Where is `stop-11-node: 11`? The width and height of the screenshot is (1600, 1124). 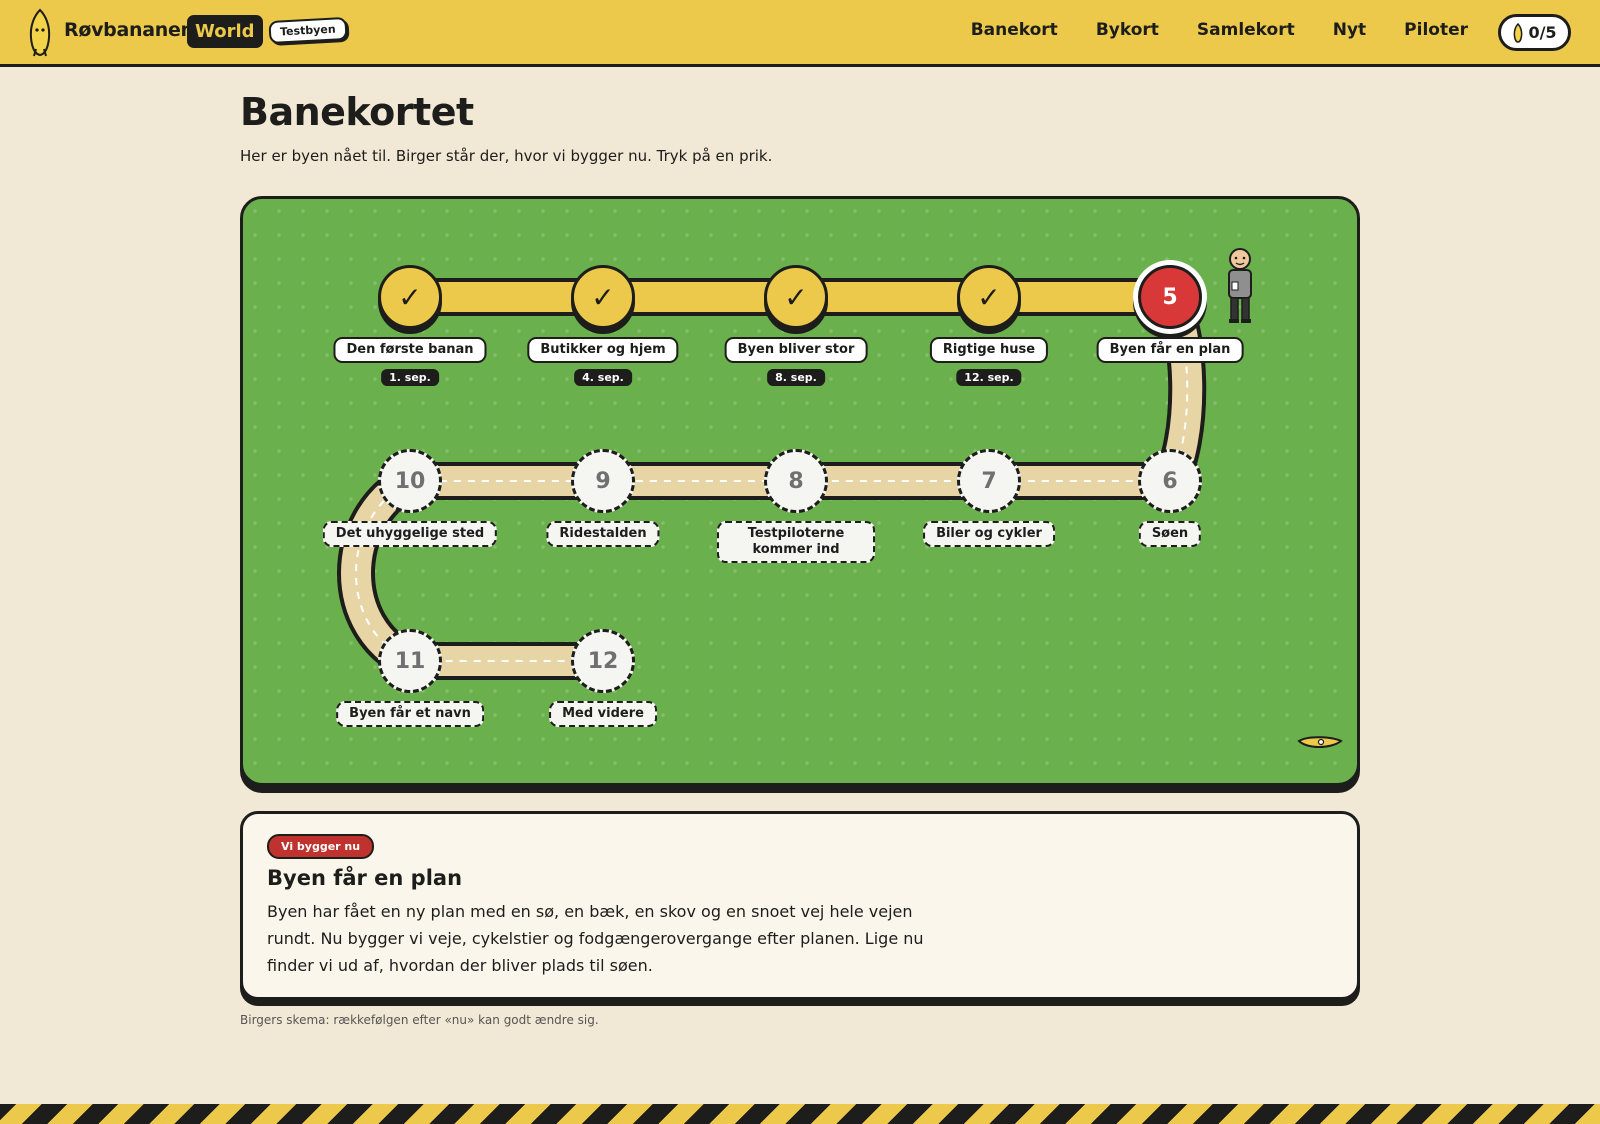 stop-11-node: 11 is located at coordinates (410, 661).